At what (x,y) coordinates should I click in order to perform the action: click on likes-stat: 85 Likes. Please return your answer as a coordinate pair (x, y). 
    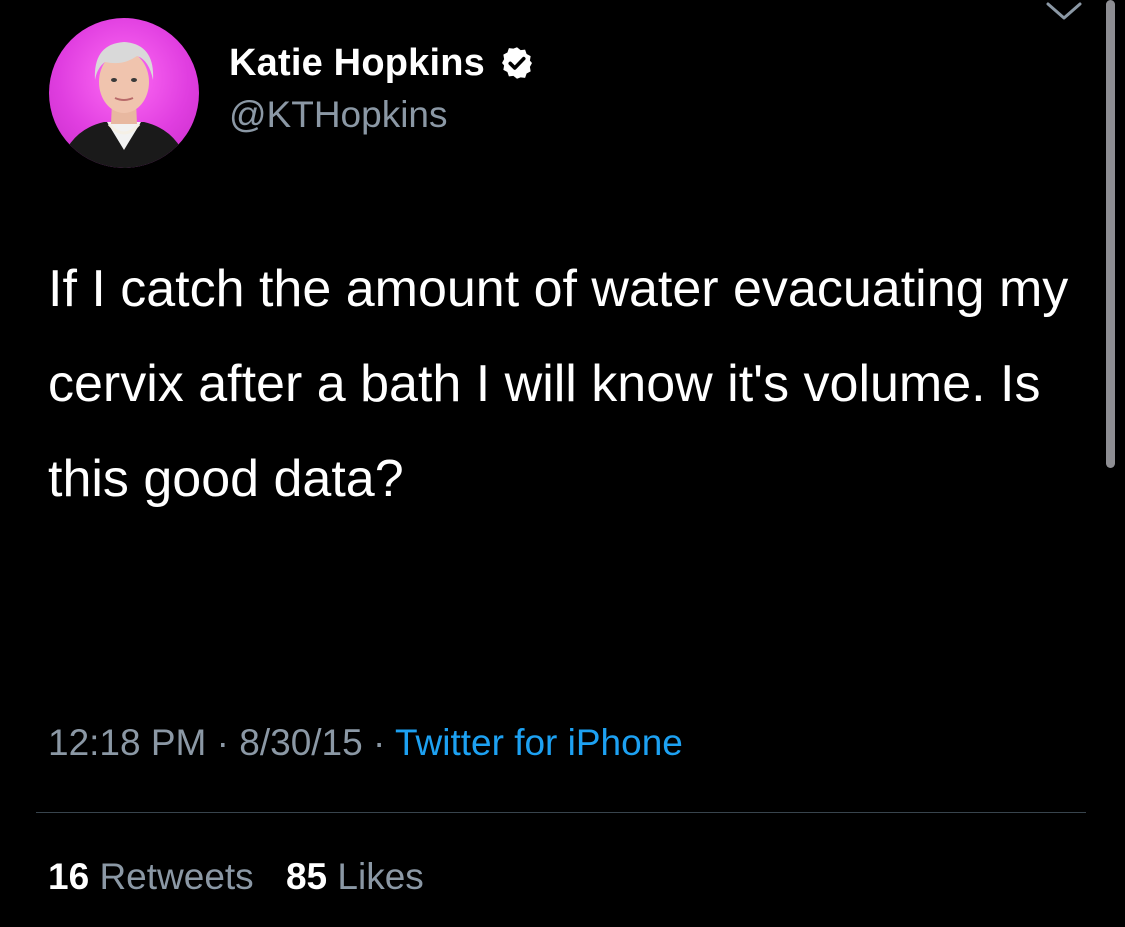
    Looking at the image, I should click on (355, 877).